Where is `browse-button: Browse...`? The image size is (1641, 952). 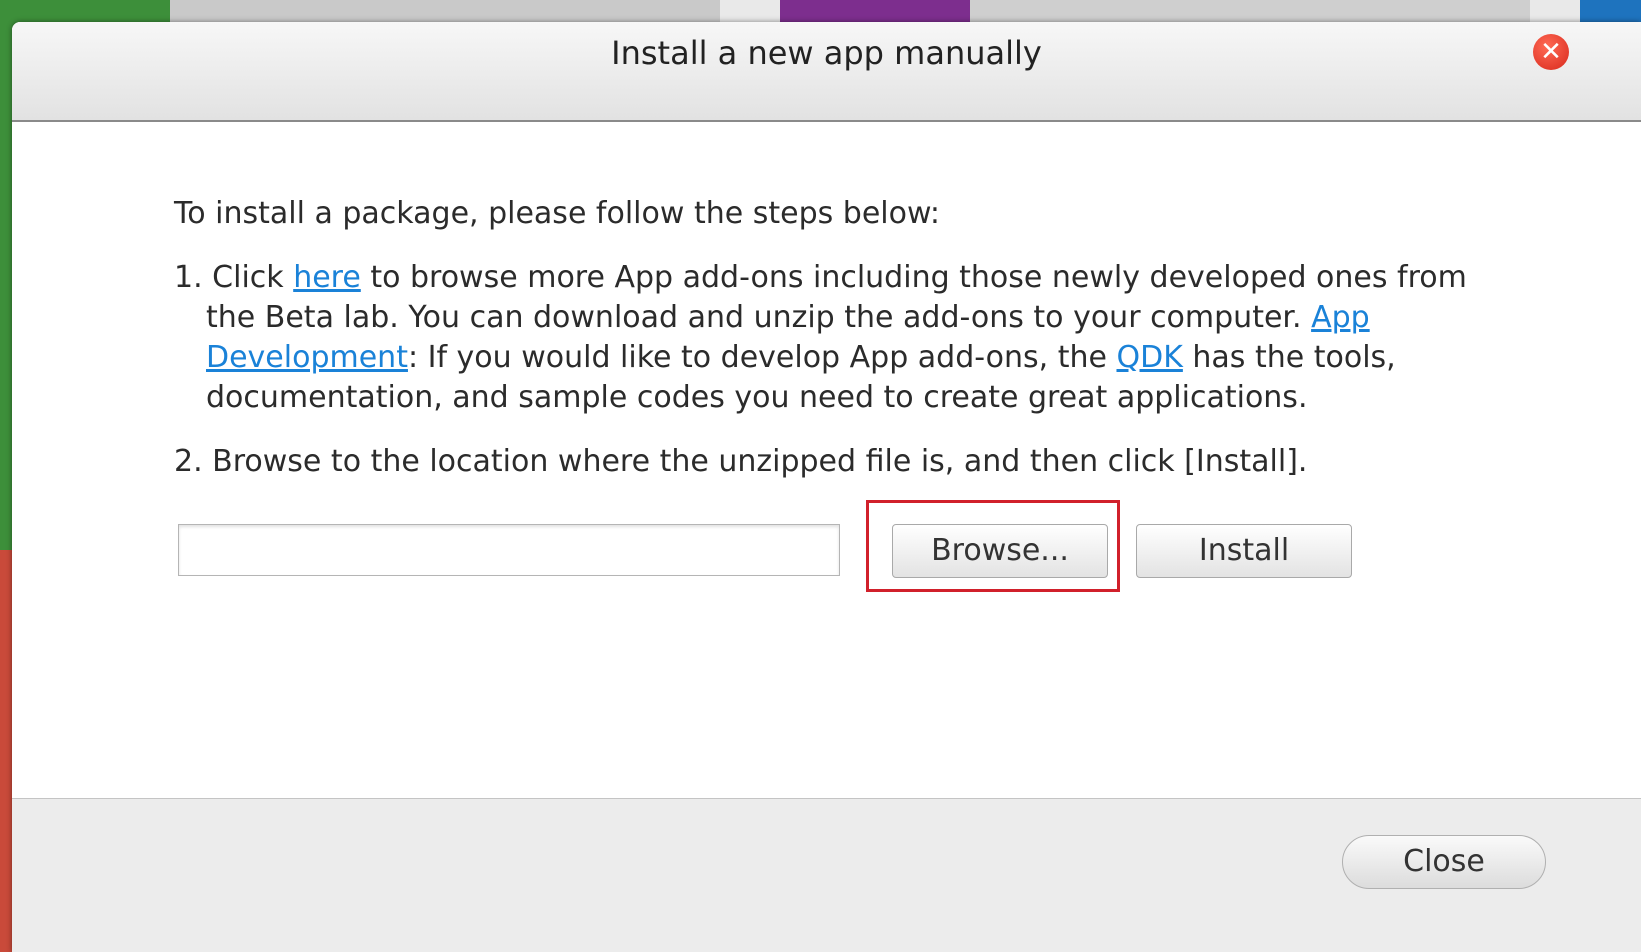
browse-button: Browse... is located at coordinates (1000, 551).